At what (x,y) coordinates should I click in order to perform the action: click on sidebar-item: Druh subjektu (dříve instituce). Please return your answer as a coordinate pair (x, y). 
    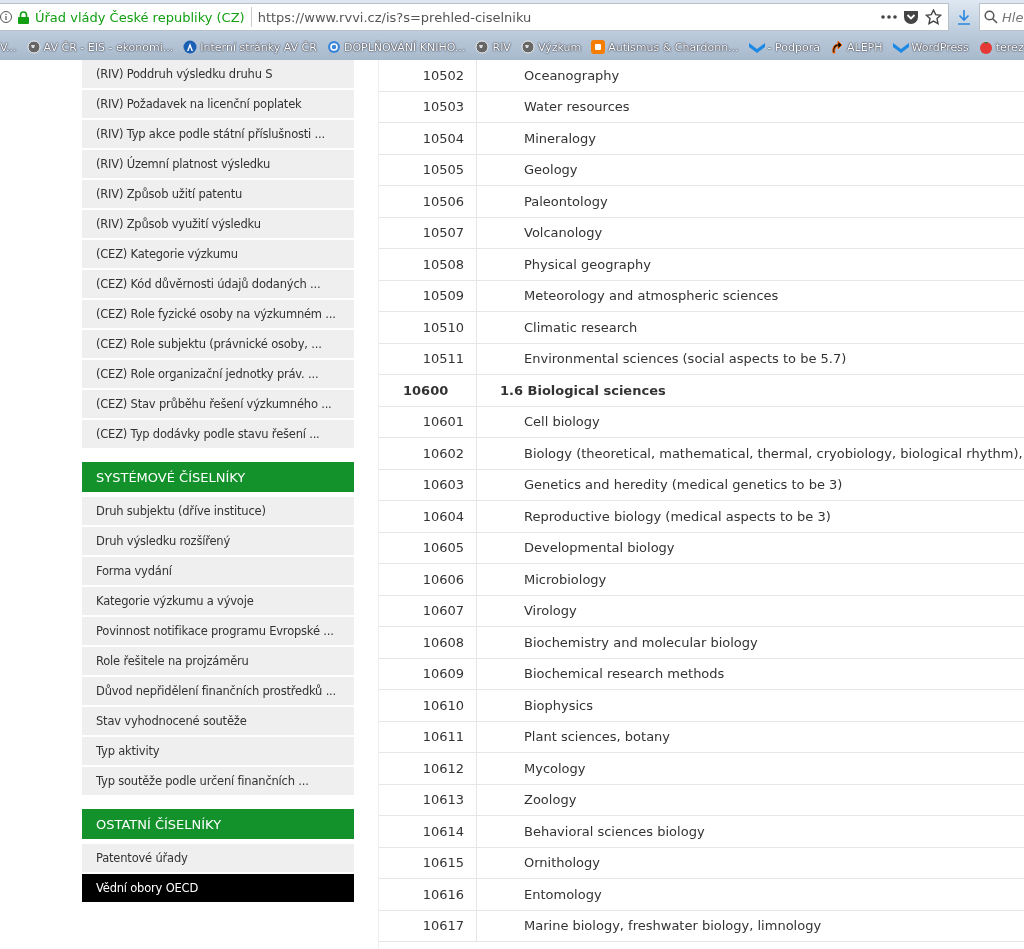
    Looking at the image, I should click on (218, 511).